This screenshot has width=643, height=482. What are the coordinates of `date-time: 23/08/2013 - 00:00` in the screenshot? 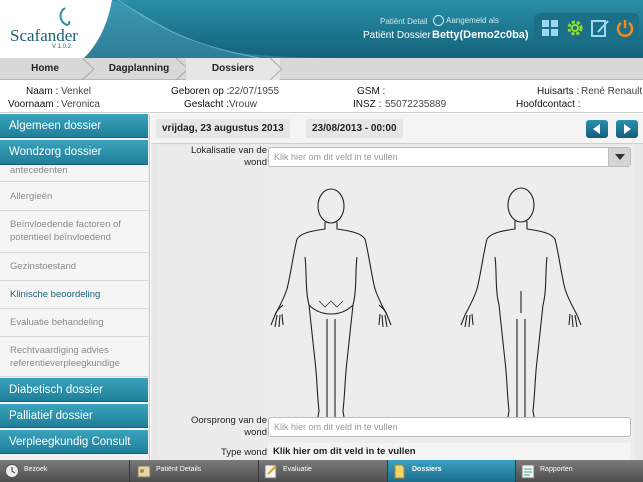 It's located at (354, 128).